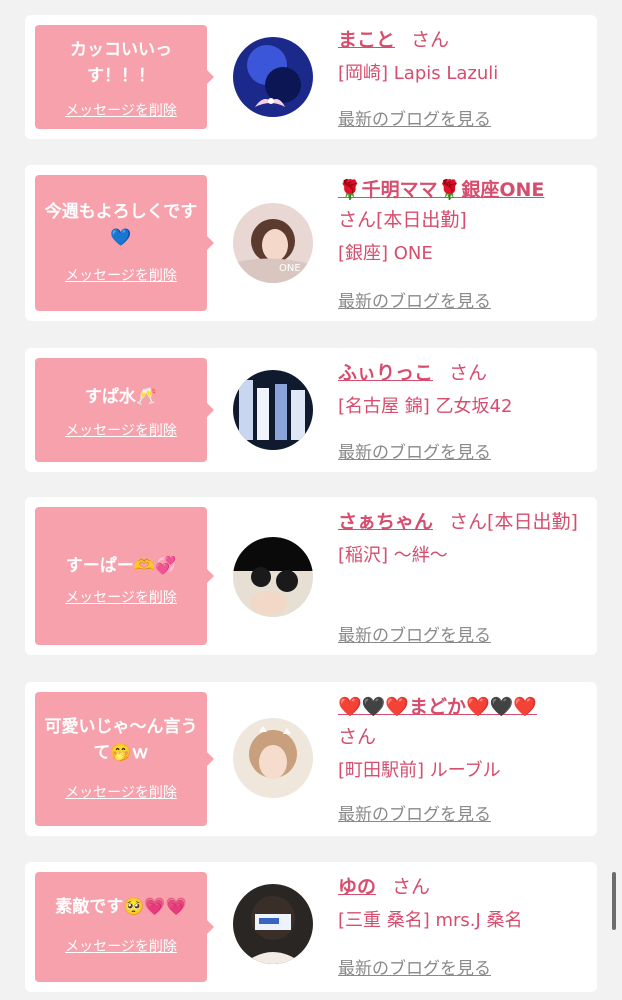 The height and width of the screenshot is (1000, 622). I want to click on shop-location: [町田駅前] ルーブル, so click(419, 770).